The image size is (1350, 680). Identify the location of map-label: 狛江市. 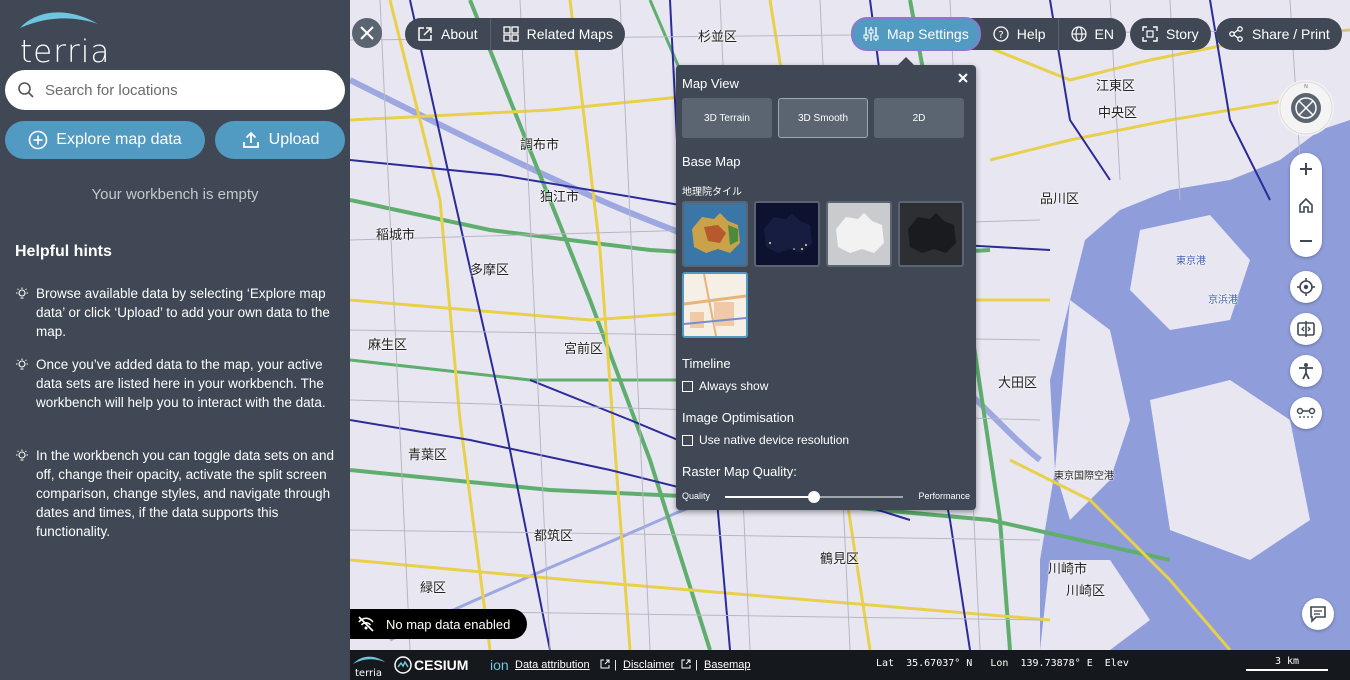
(560, 197).